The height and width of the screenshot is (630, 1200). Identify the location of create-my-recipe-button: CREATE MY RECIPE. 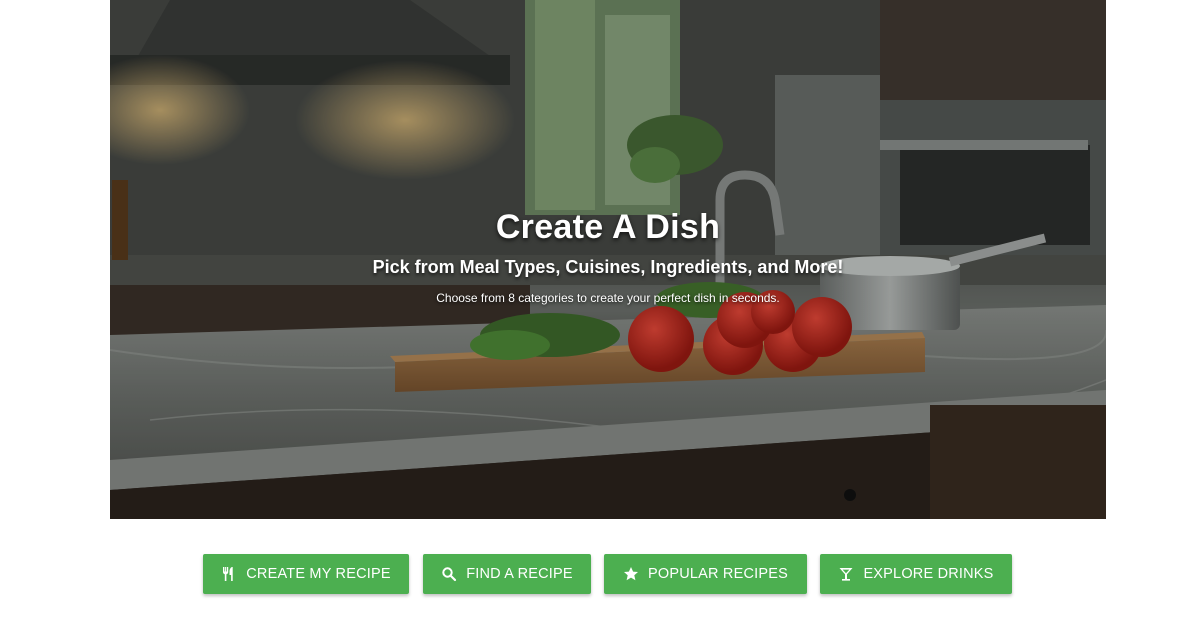
(306, 574).